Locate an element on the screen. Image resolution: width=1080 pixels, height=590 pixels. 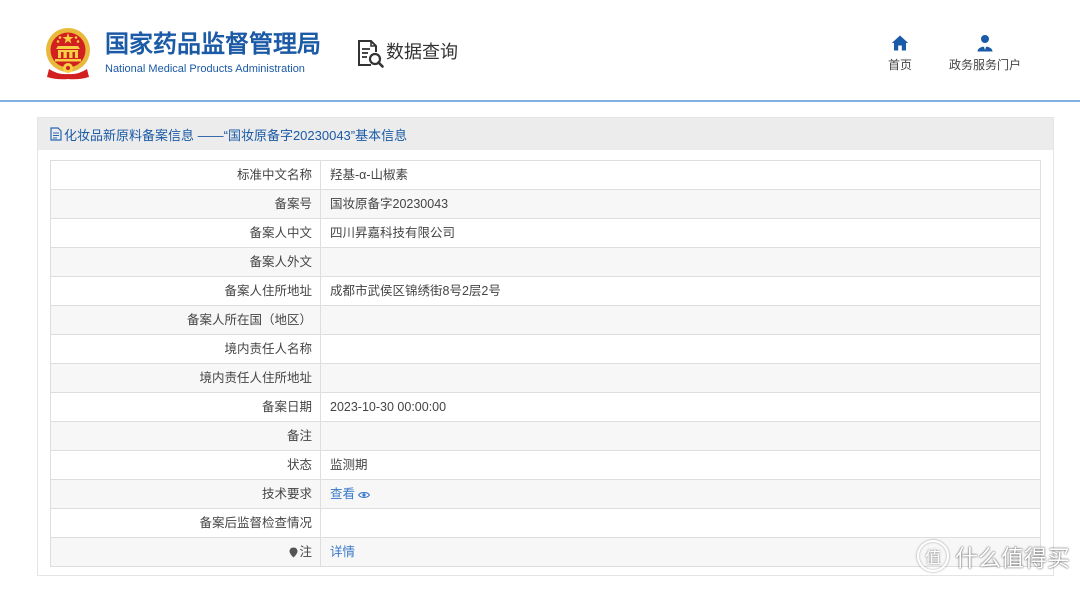
table-row: 备案号 国妆原备字20230043 is located at coordinates (545, 204).